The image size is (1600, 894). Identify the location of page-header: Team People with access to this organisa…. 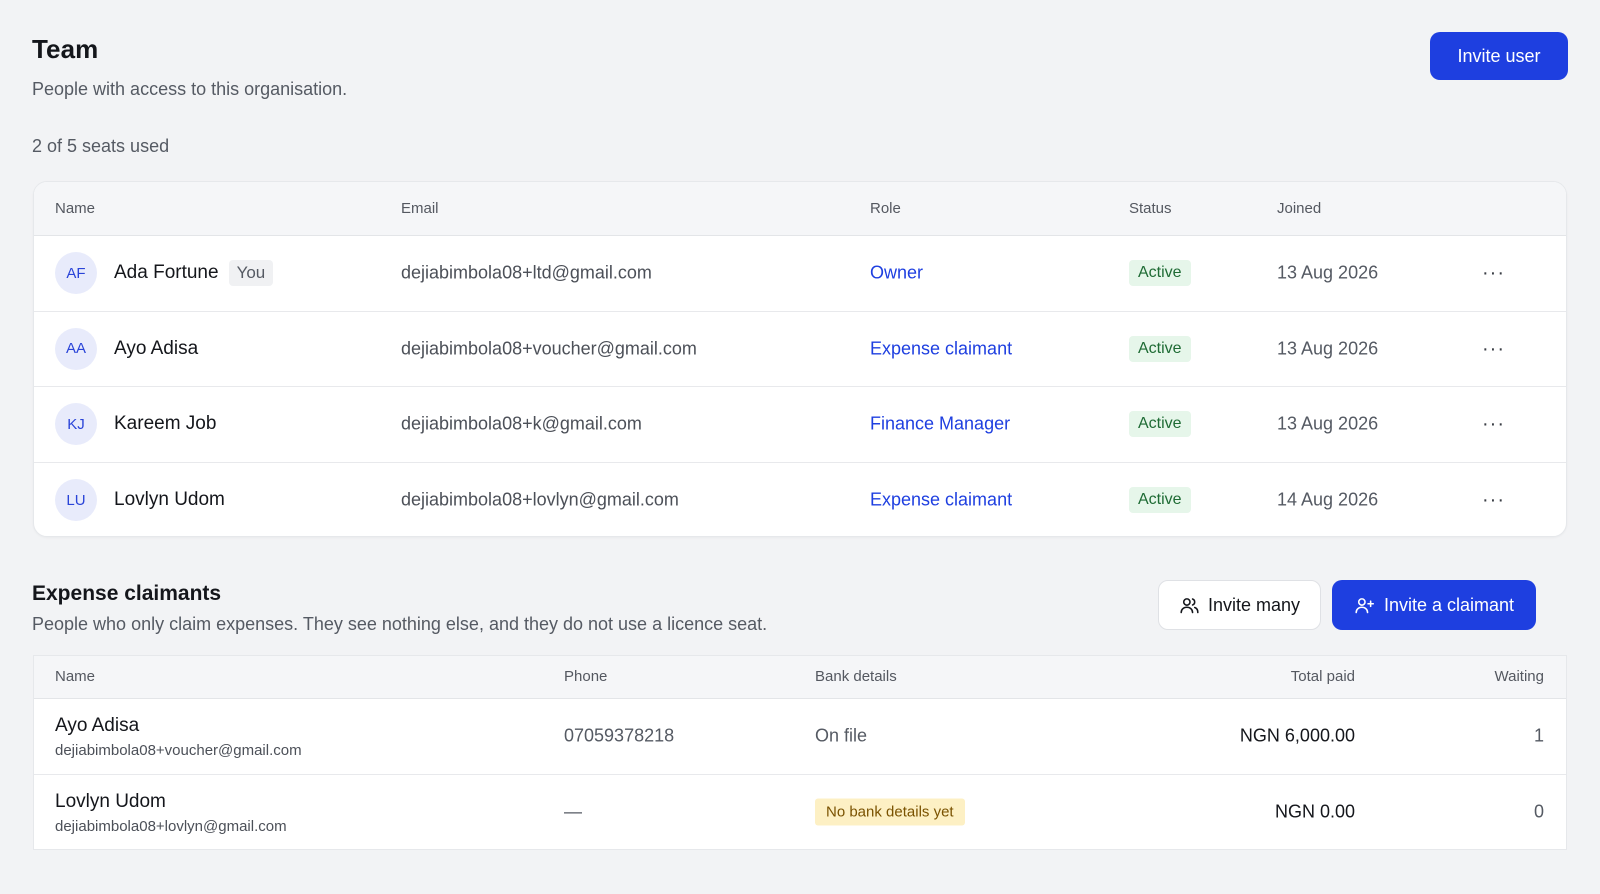
(800, 67).